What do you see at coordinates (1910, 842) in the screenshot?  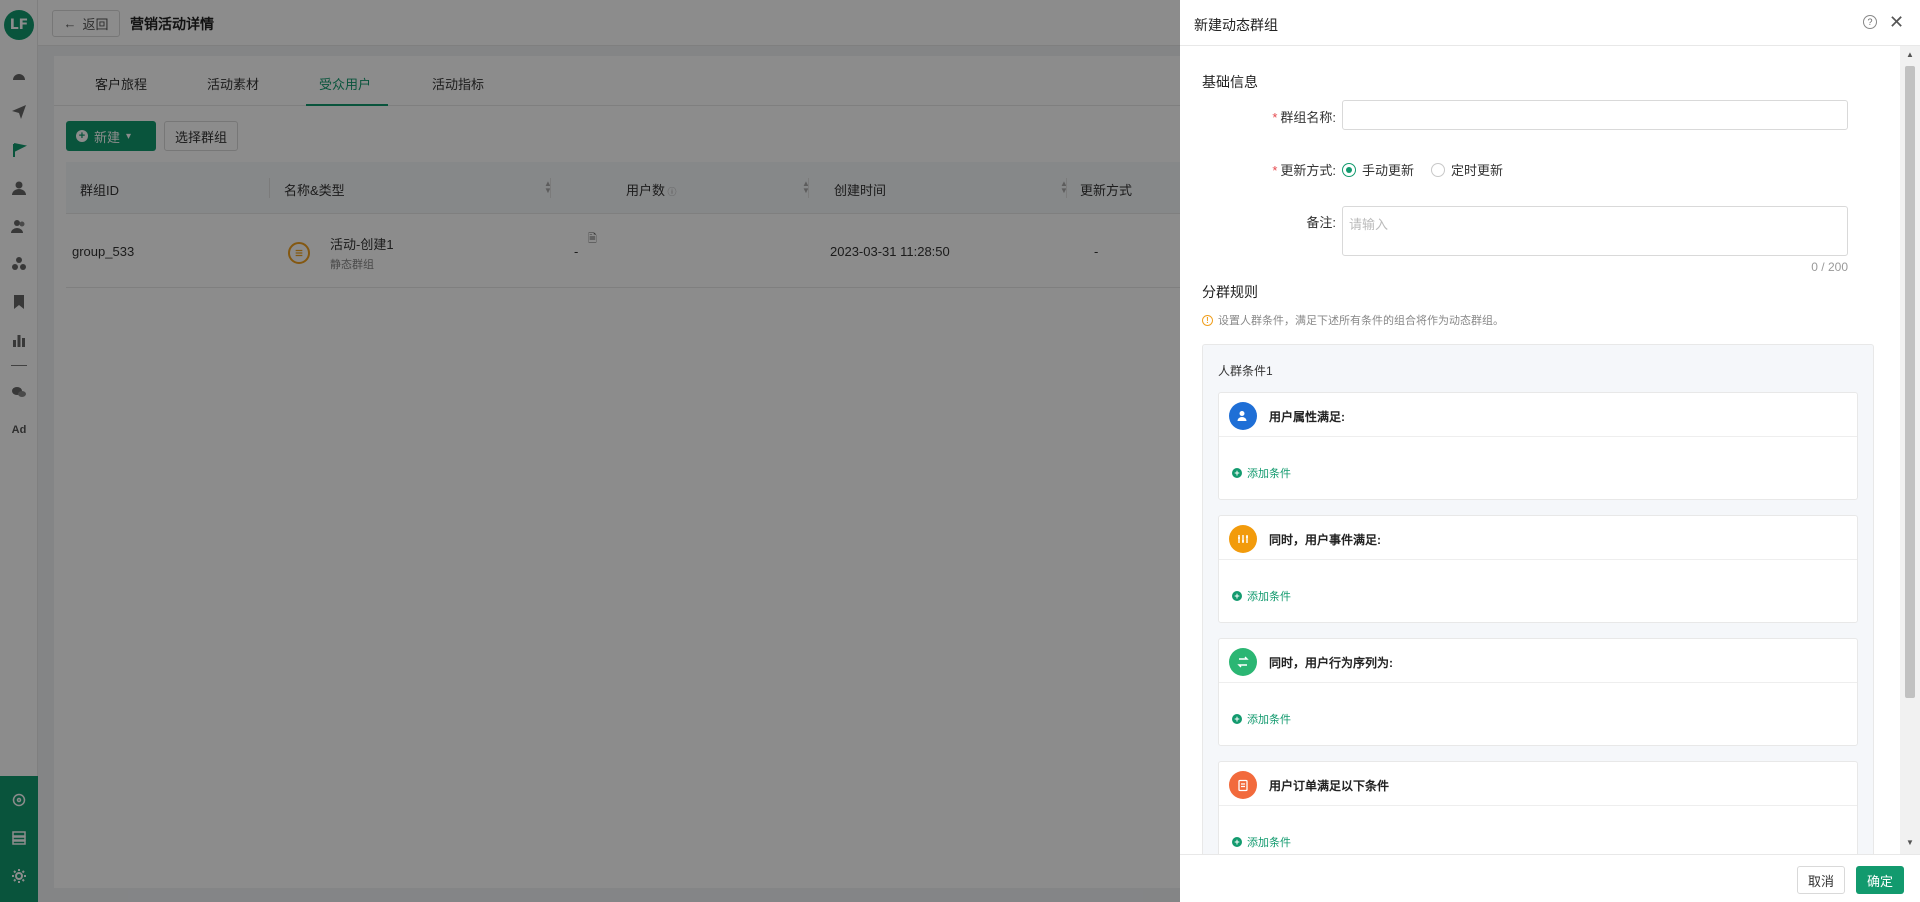 I see `scroll-down-arrow-icon: ▼` at bounding box center [1910, 842].